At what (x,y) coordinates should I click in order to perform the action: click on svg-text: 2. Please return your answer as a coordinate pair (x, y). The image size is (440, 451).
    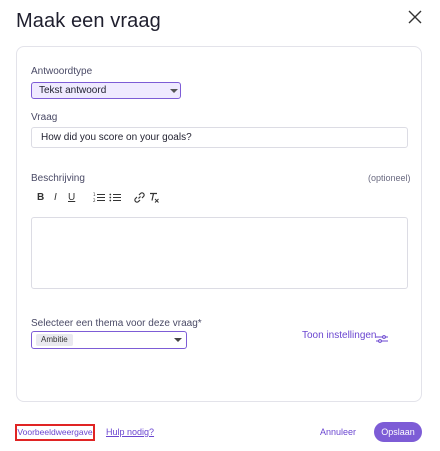
    Looking at the image, I should click on (94, 200).